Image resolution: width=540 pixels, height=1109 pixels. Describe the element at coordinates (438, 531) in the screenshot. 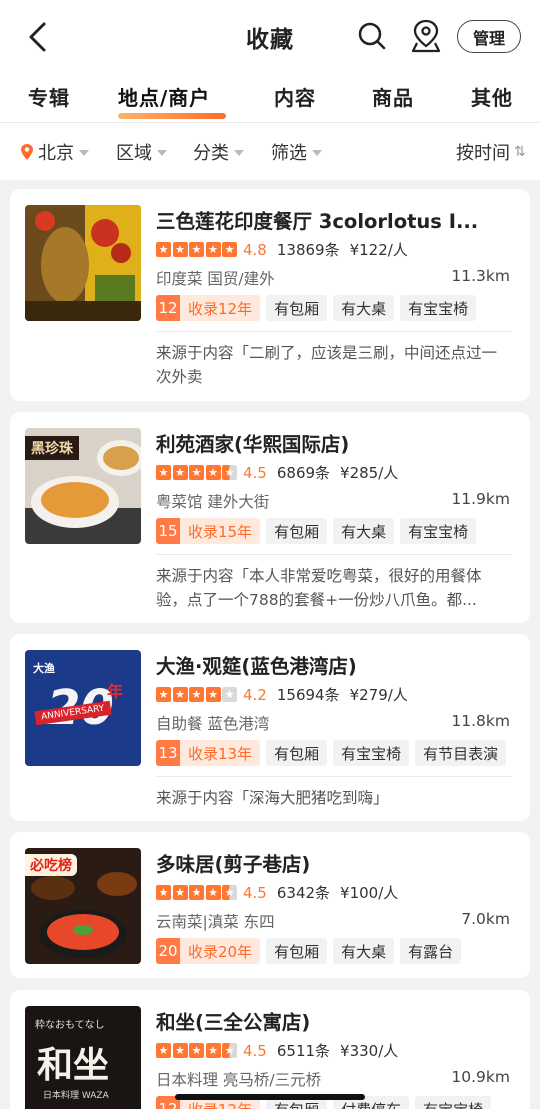

I see `feature-tag: 有宝宝椅` at that location.